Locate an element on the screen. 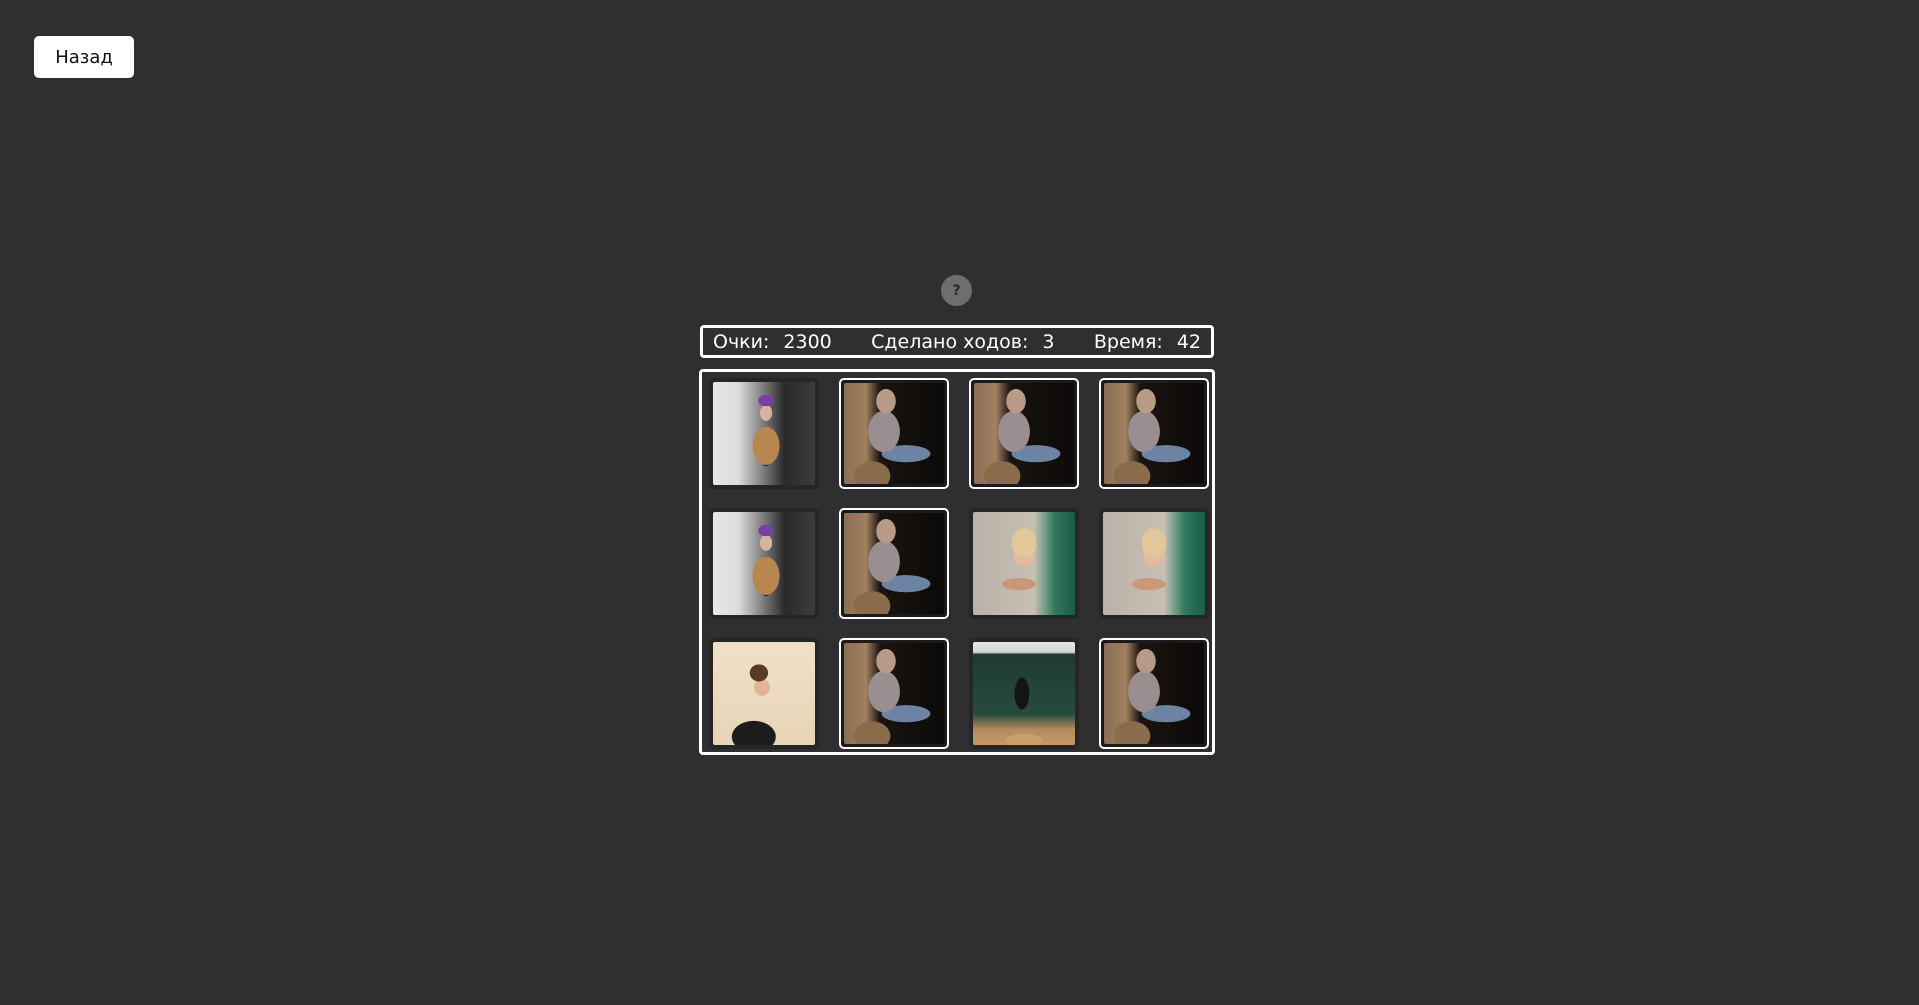  time-value: 42 is located at coordinates (1188, 341).